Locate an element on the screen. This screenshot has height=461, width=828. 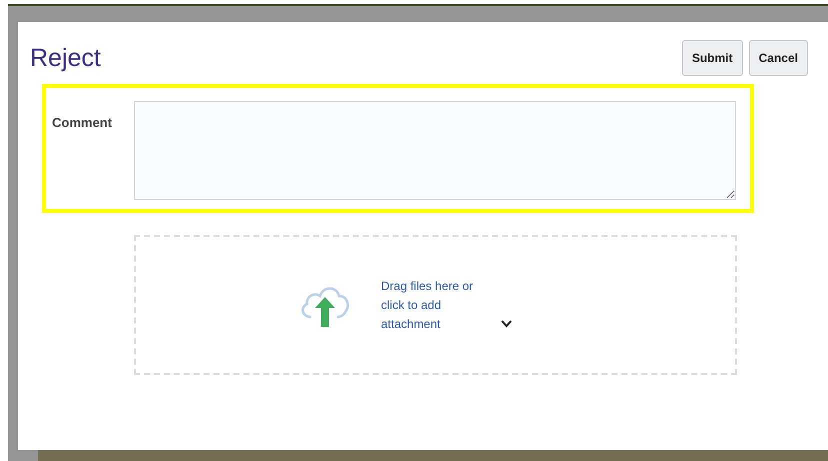
add-attachment-link: Drag files here or click to add attachment is located at coordinates (437, 305).